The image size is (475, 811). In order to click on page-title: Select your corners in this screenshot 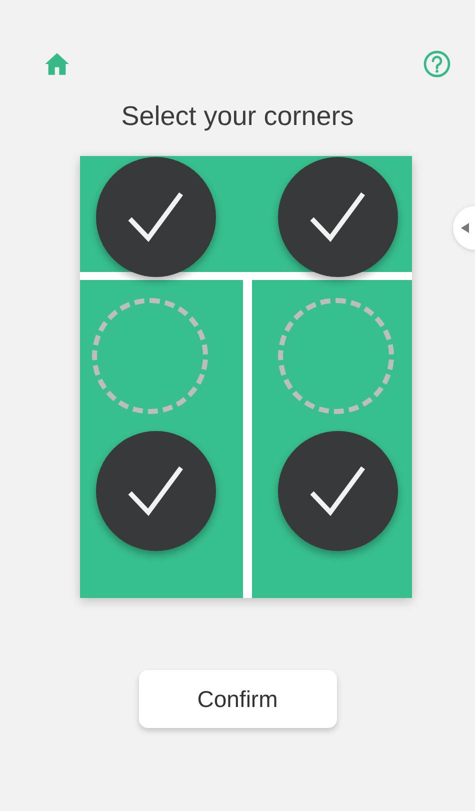, I will do `click(237, 116)`.